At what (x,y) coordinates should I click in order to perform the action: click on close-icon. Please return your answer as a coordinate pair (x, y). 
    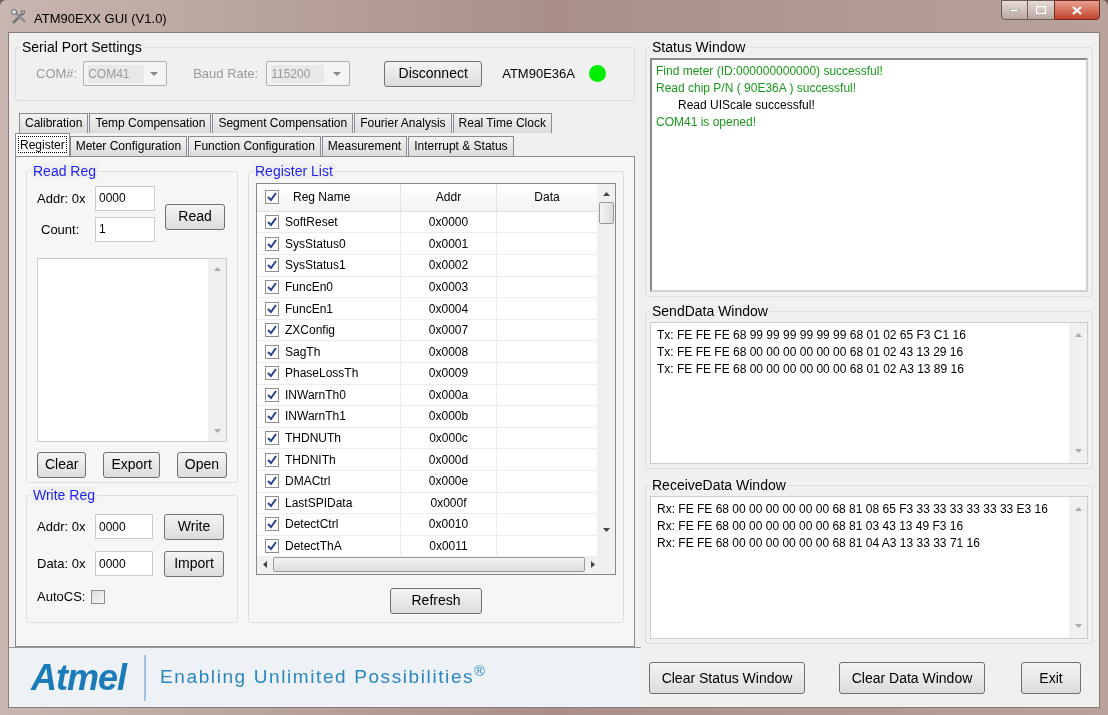
    Looking at the image, I should click on (1077, 10).